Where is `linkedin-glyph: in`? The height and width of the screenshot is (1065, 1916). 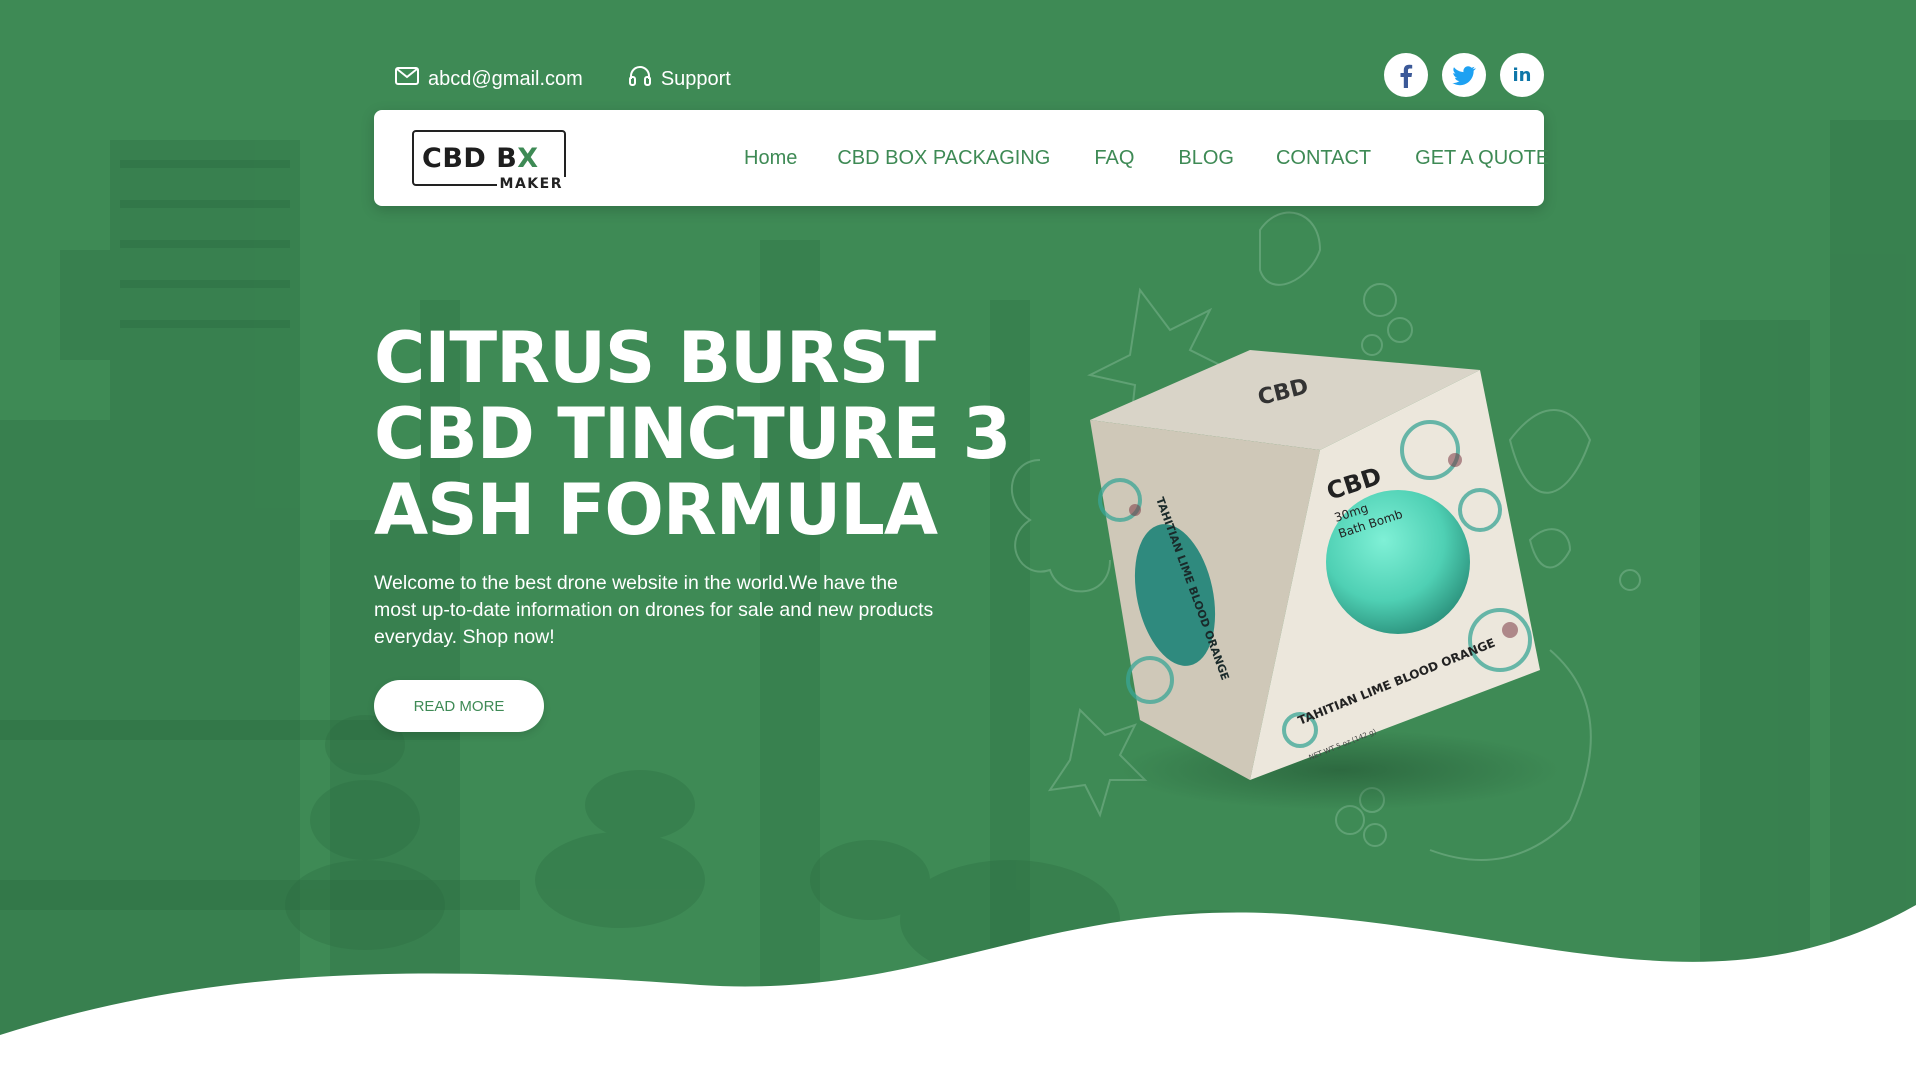 linkedin-glyph: in is located at coordinates (1522, 75).